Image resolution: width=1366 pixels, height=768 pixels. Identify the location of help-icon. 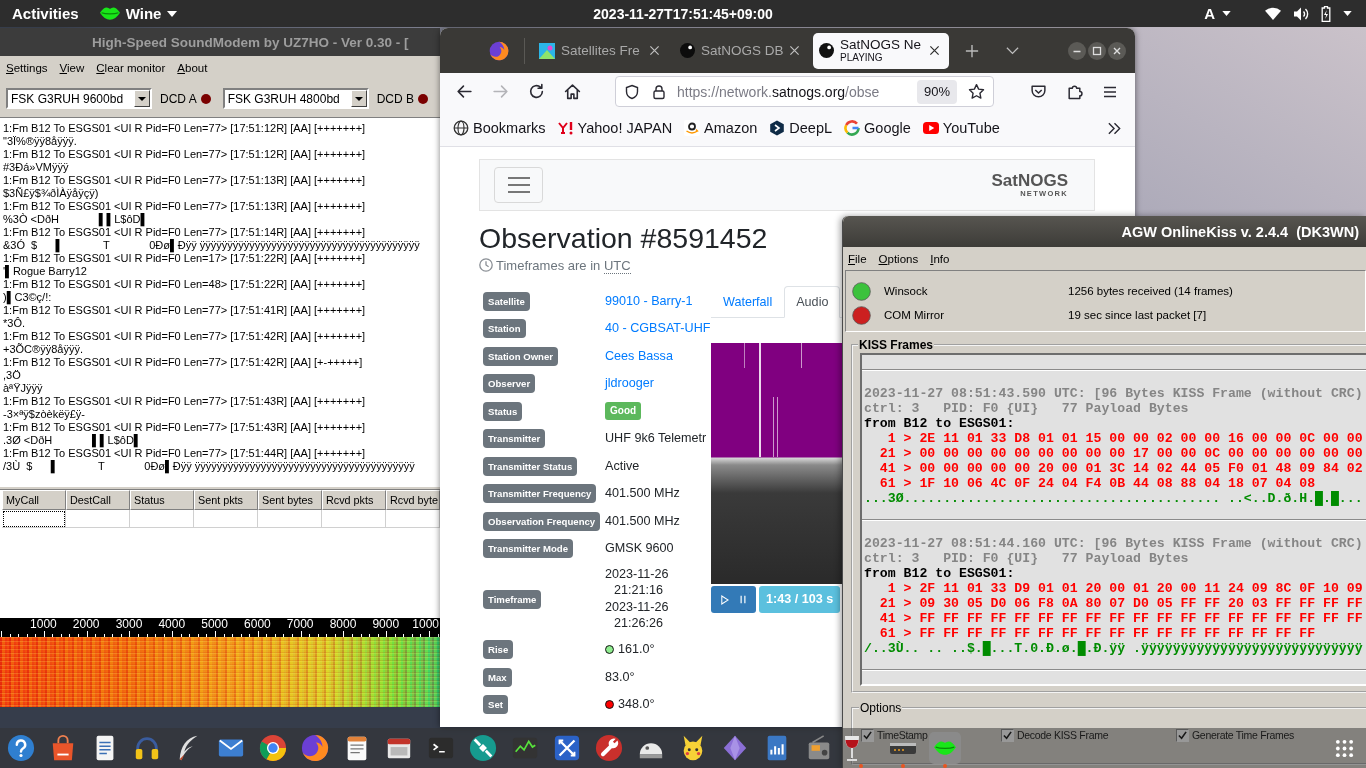
(21, 748).